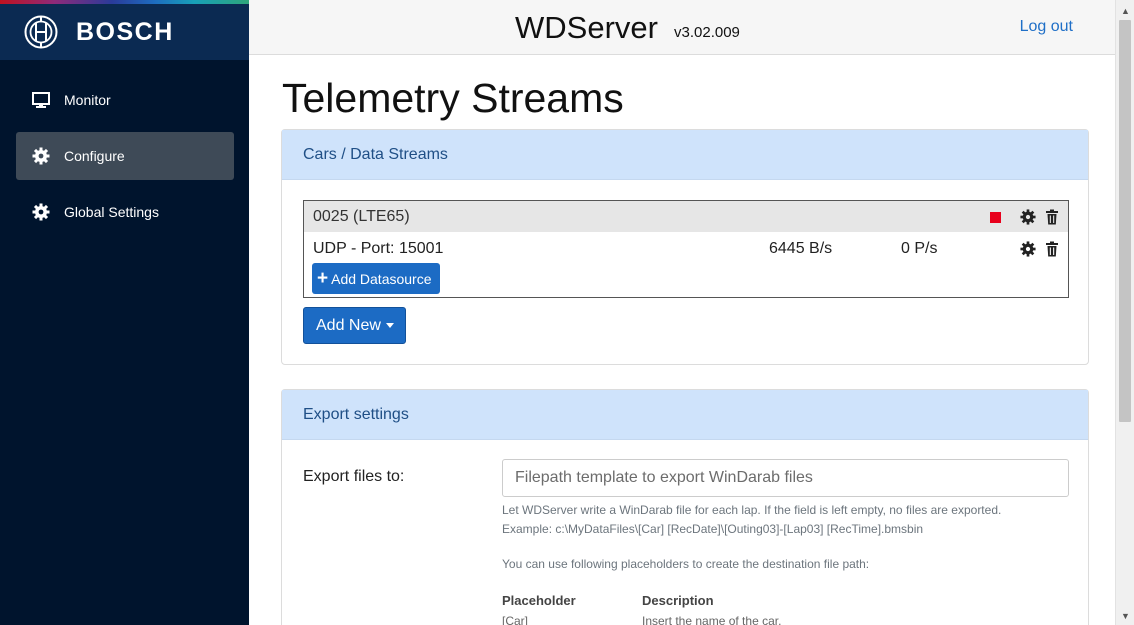 This screenshot has height=625, width=1134. I want to click on export-path-label: Export files to:, so click(354, 476).